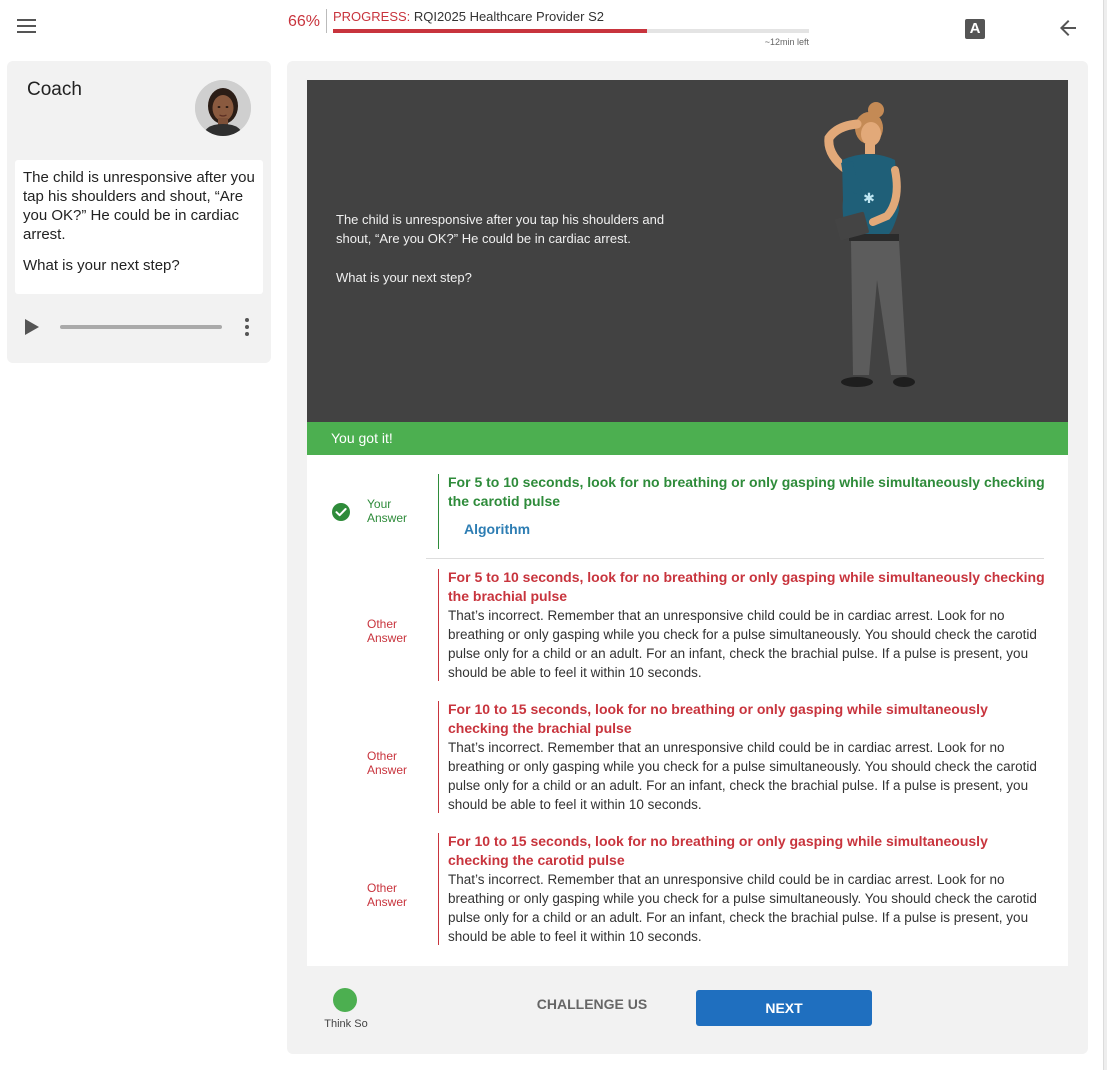 The height and width of the screenshot is (1070, 1107). What do you see at coordinates (247, 328) in the screenshot?
I see `more-options-icon` at bounding box center [247, 328].